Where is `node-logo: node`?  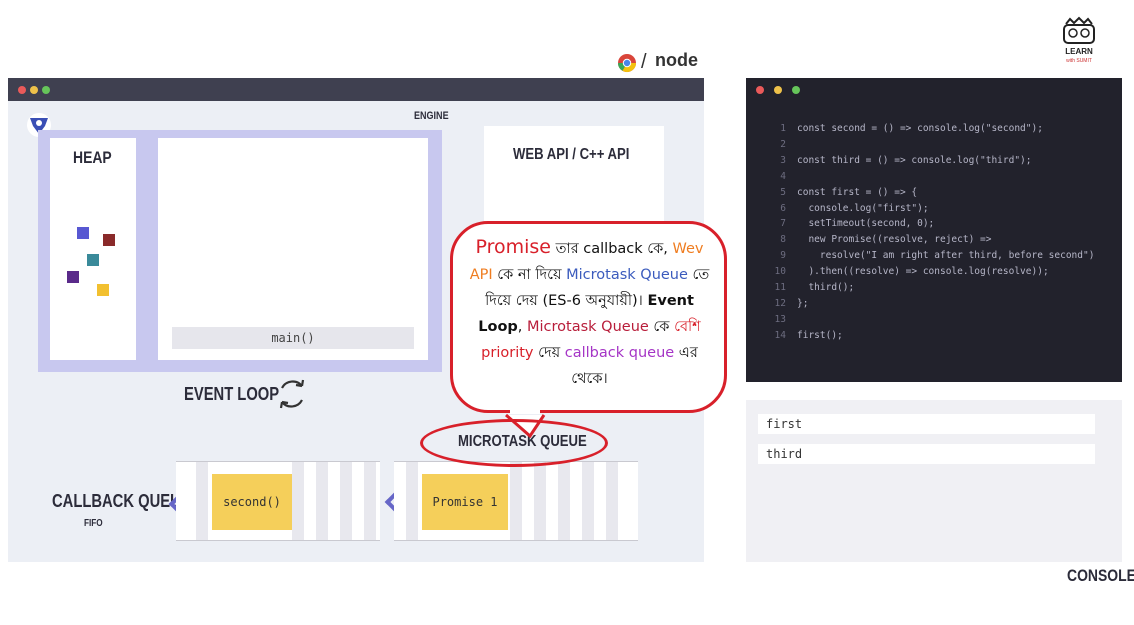
node-logo: node is located at coordinates (676, 60).